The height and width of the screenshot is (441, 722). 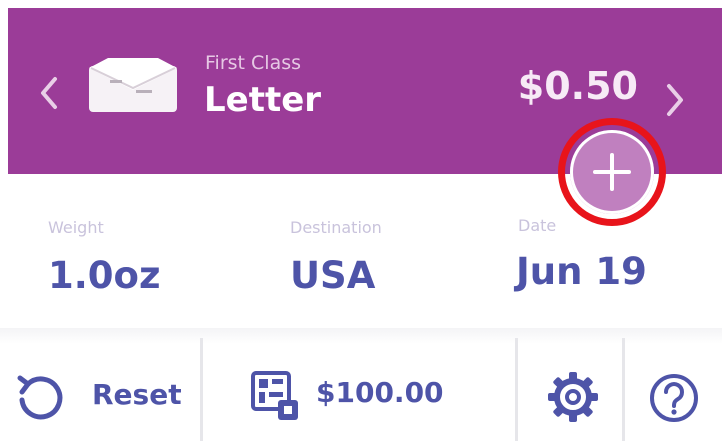 I want to click on envelope-icon, so click(x=133, y=85).